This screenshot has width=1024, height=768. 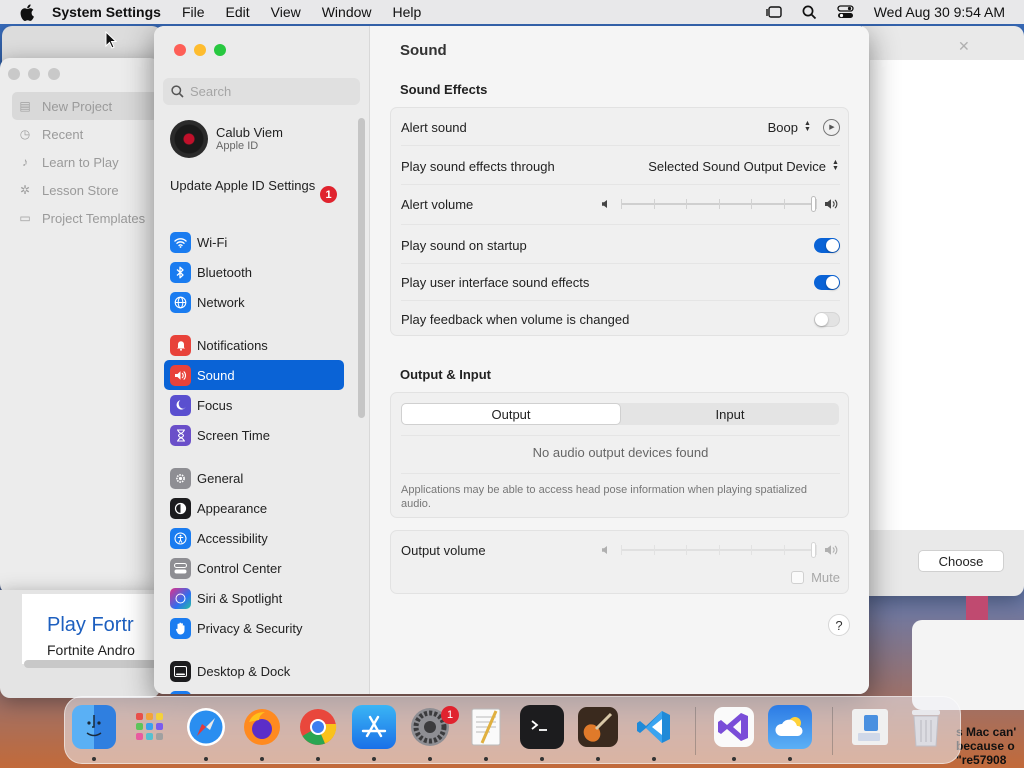 I want to click on section-title-output-input: Output & Input, so click(x=445, y=374).